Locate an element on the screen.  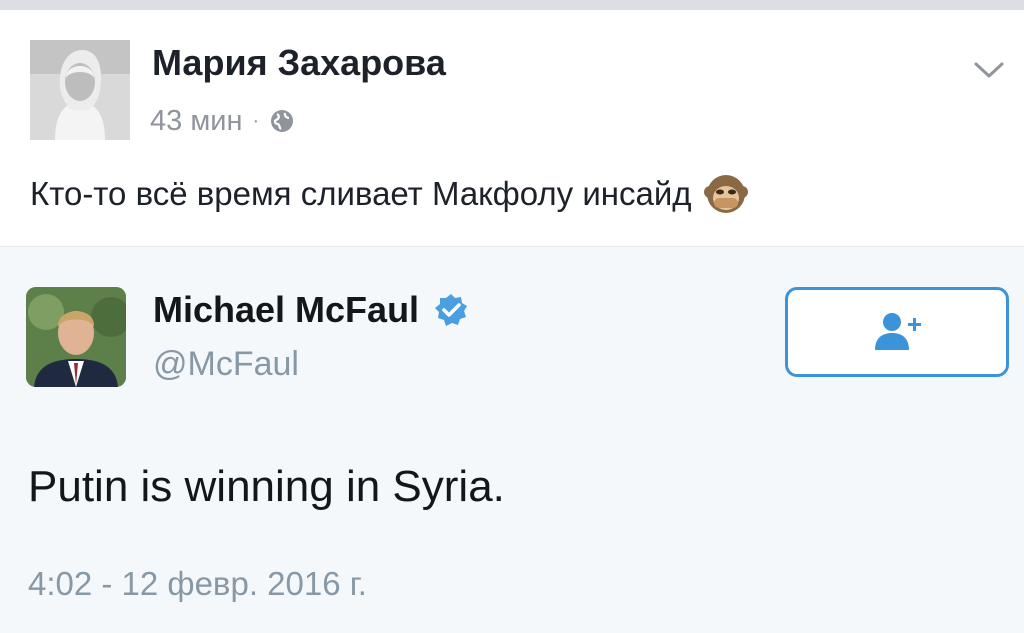
author-avatar is located at coordinates (80, 90).